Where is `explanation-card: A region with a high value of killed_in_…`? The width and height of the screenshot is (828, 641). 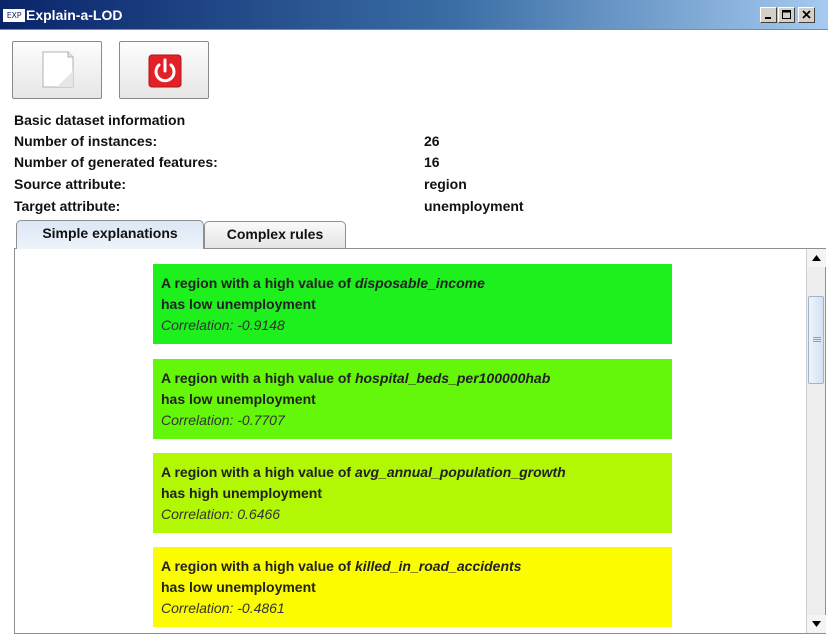 explanation-card: A region with a high value of killed_in_… is located at coordinates (412, 587).